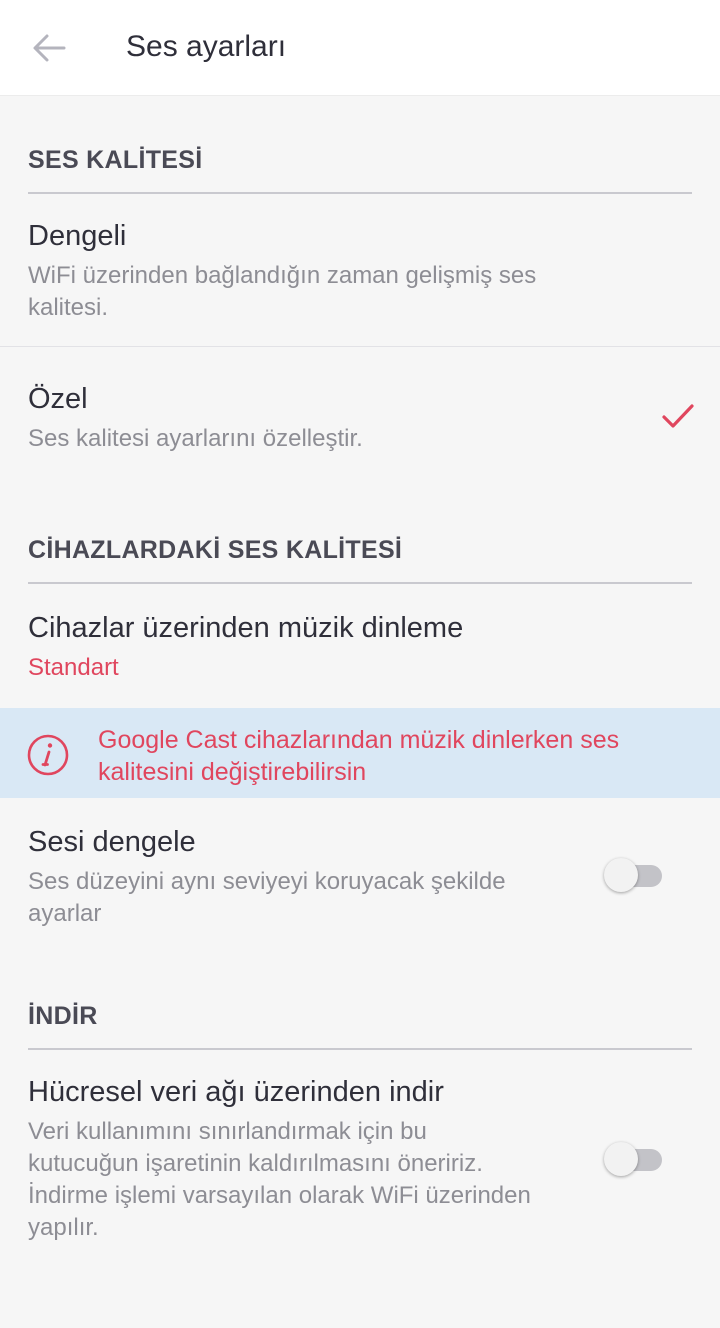  I want to click on arrow-left-icon, so click(49, 48).